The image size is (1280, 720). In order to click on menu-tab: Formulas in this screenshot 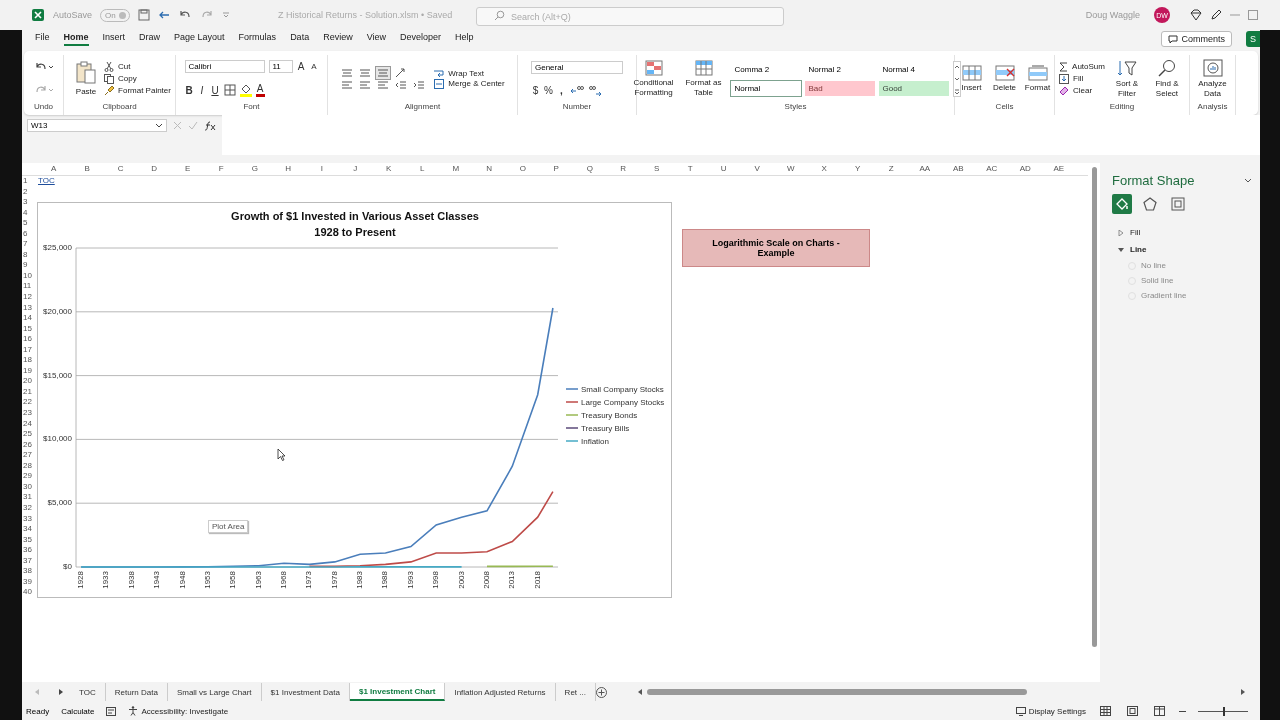, I will do `click(257, 39)`.